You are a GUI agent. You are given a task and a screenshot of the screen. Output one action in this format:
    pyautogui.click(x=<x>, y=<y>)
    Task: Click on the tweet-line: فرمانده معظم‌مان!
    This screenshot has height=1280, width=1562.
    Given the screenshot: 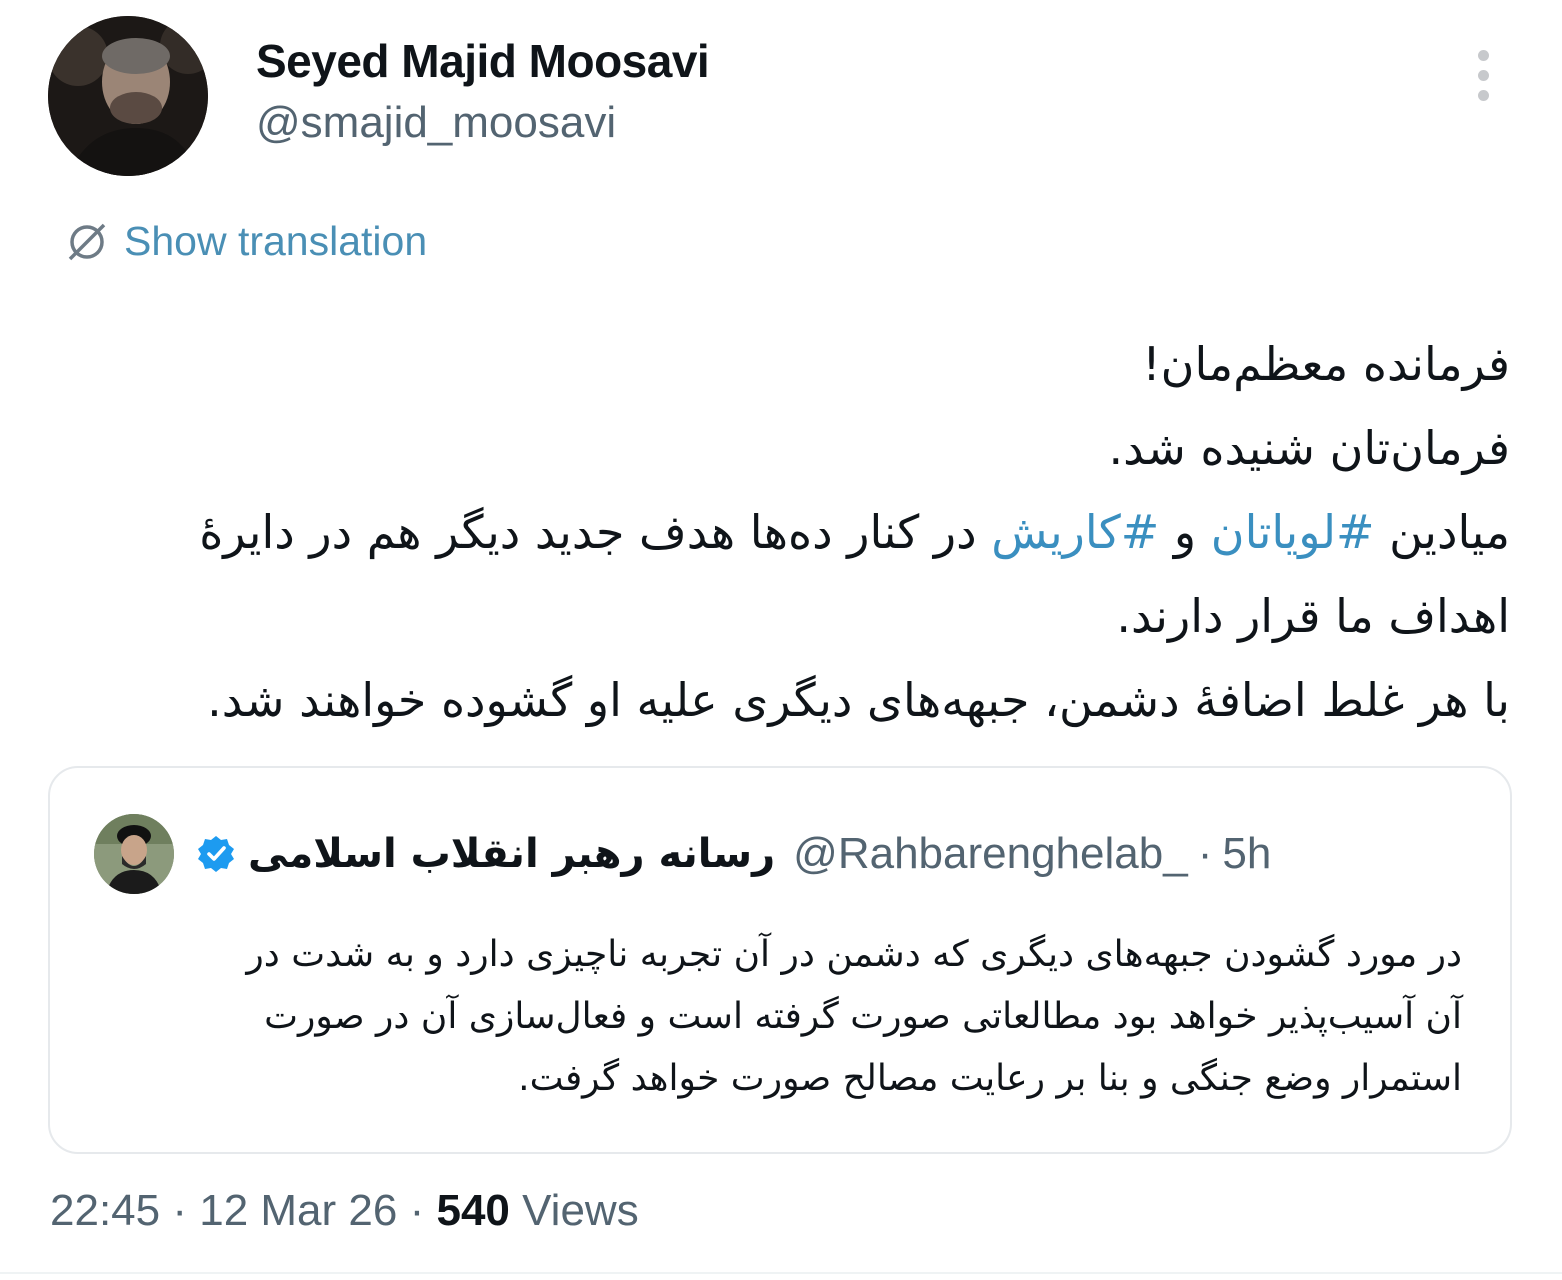 What is the action you would take?
    pyautogui.click(x=1326, y=364)
    